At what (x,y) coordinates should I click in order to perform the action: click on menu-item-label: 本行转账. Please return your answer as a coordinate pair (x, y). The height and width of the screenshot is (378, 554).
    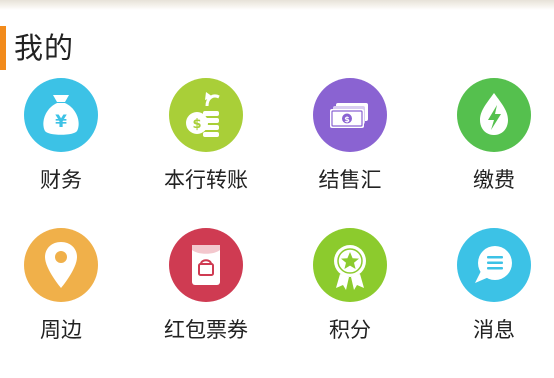
    Looking at the image, I should click on (206, 180).